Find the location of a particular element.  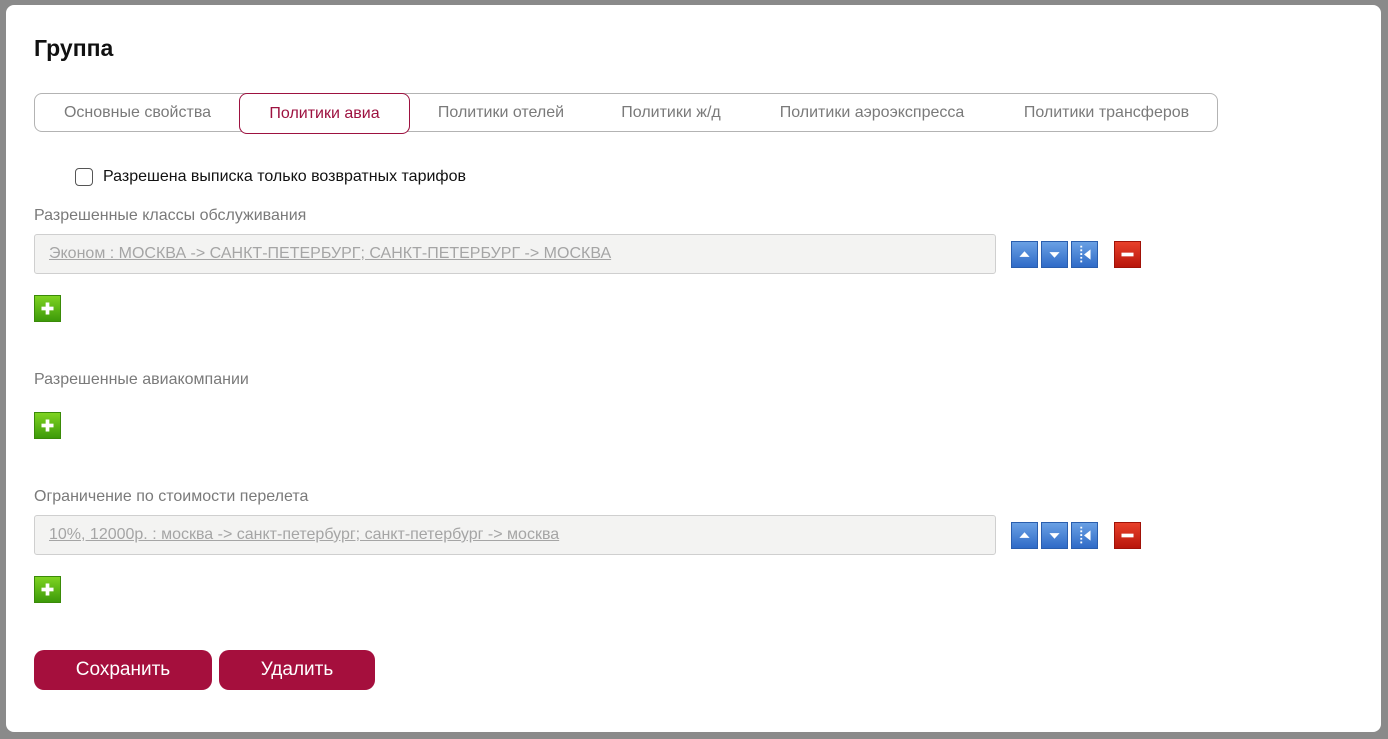

tab-transfer-policies: Политики трансферов is located at coordinates (1106, 113).